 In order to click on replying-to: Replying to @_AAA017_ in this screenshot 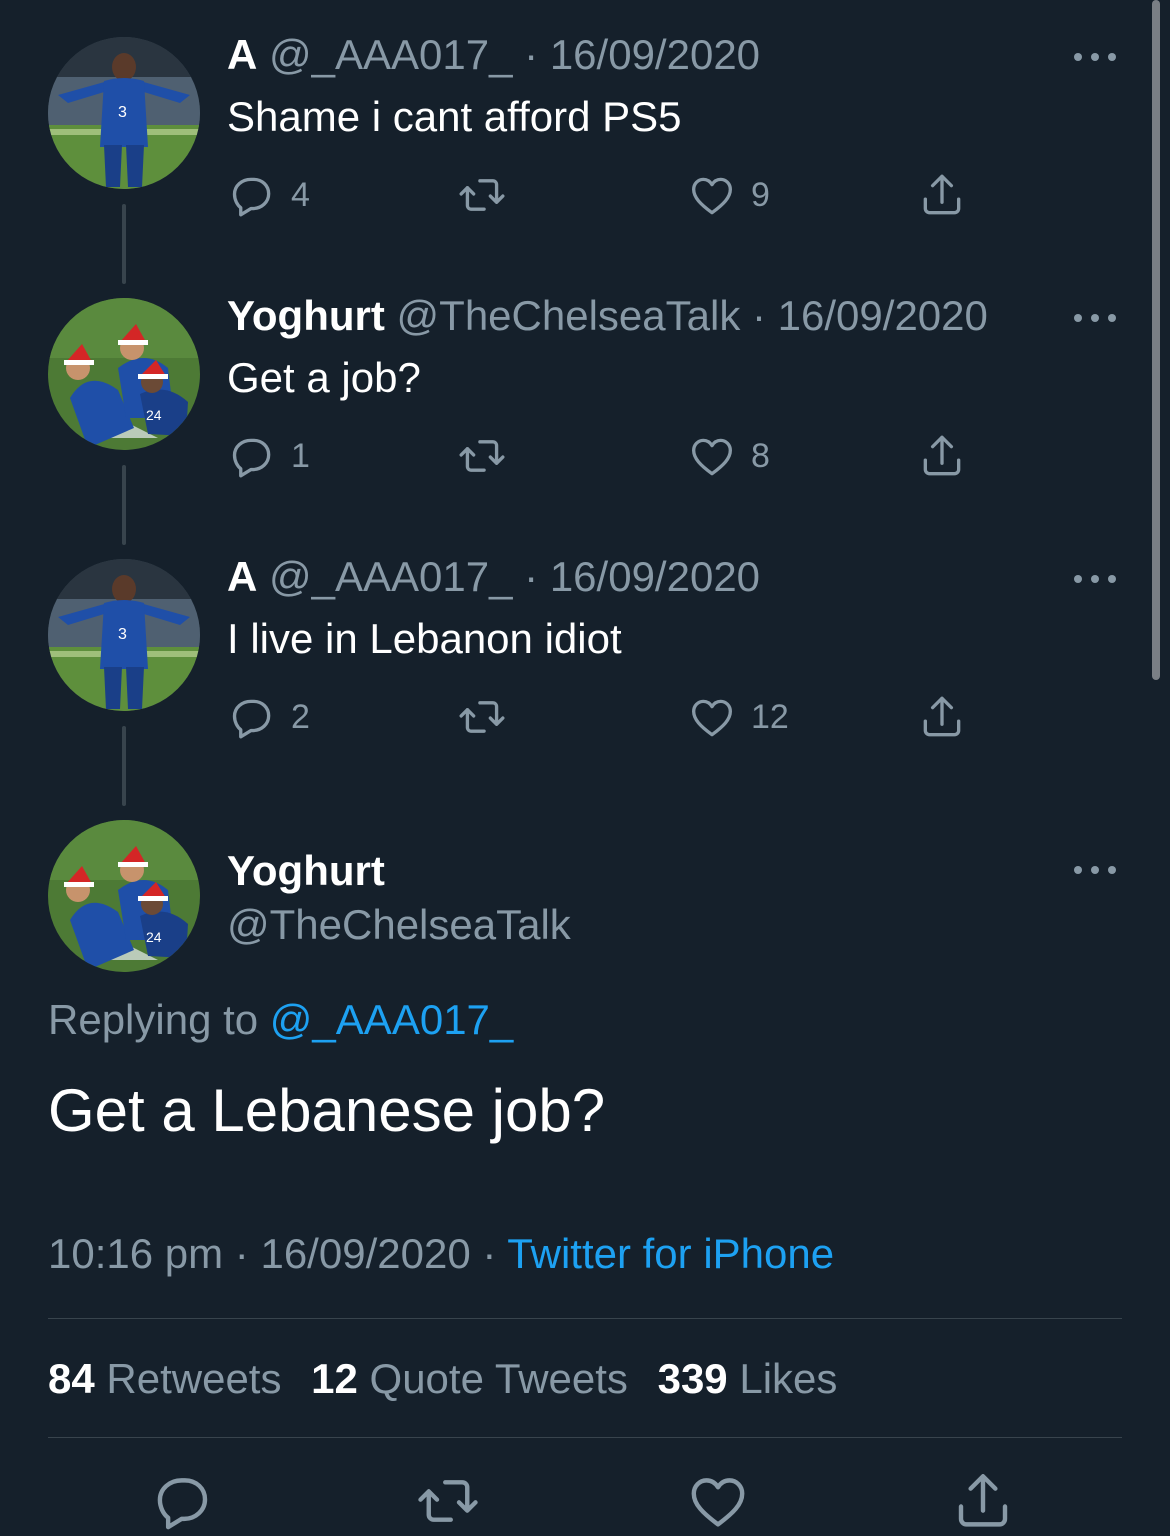, I will do `click(280, 1020)`.